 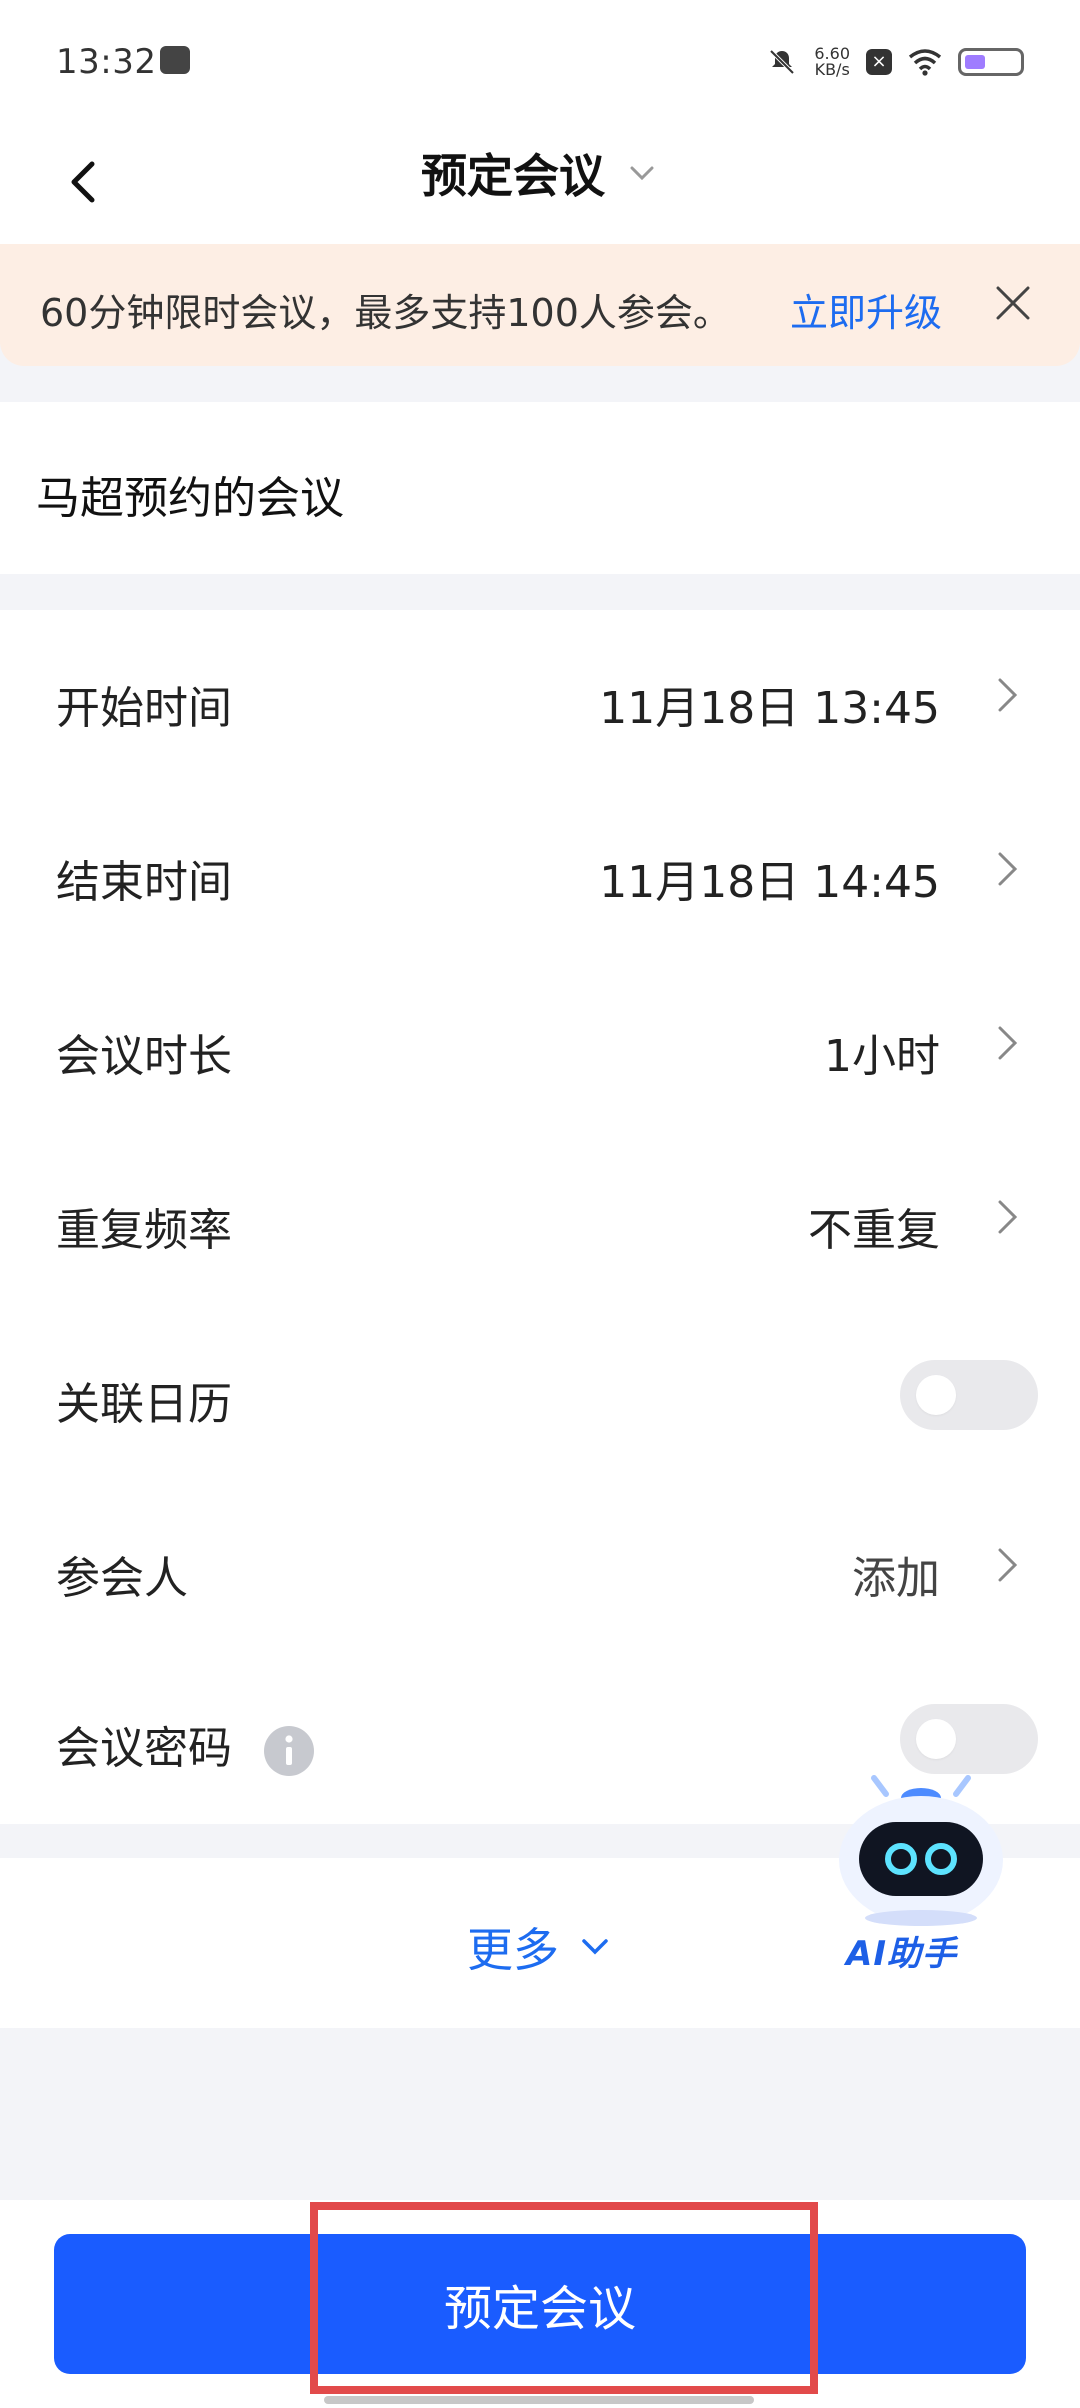 What do you see at coordinates (122, 1578) in the screenshot?
I see `row-label: 参会人` at bounding box center [122, 1578].